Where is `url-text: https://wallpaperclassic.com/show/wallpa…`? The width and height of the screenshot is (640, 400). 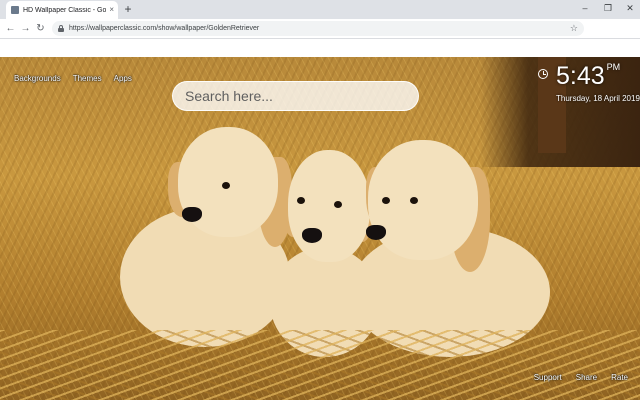 url-text: https://wallpaperclassic.com/show/wallpa… is located at coordinates (319, 28).